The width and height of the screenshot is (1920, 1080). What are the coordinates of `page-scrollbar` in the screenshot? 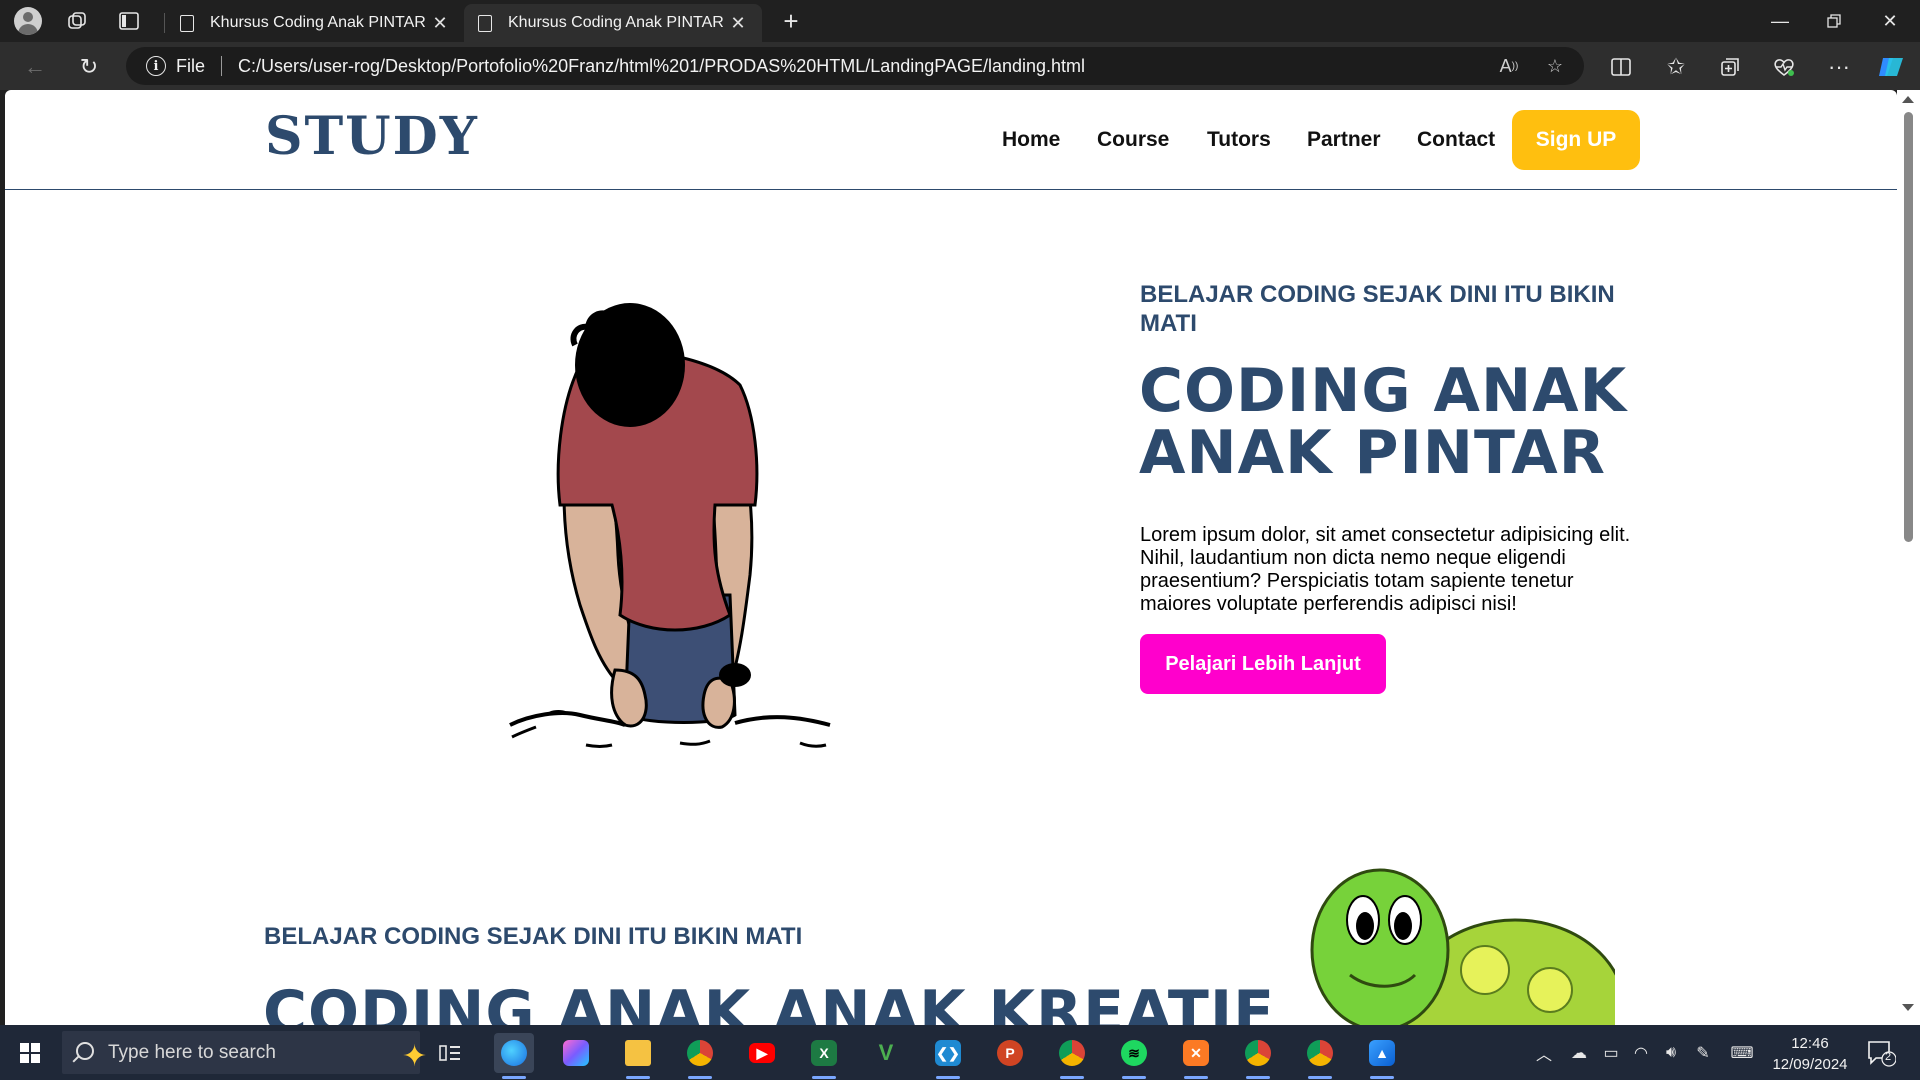 It's located at (1908, 557).